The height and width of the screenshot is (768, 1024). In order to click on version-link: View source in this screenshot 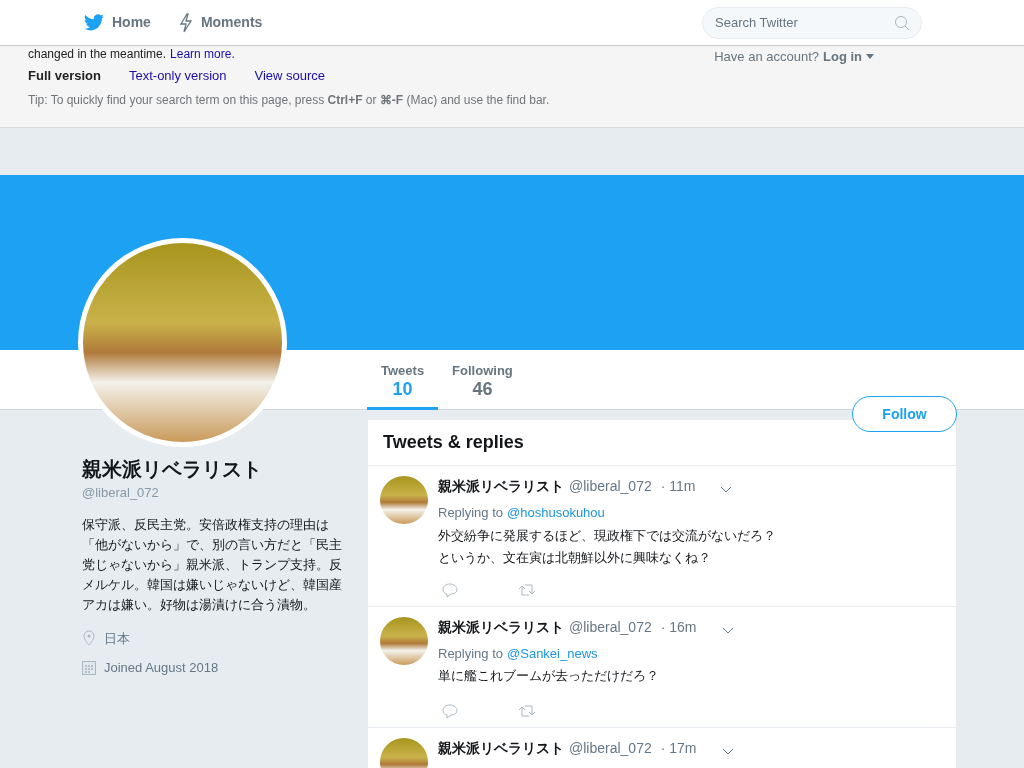, I will do `click(290, 76)`.